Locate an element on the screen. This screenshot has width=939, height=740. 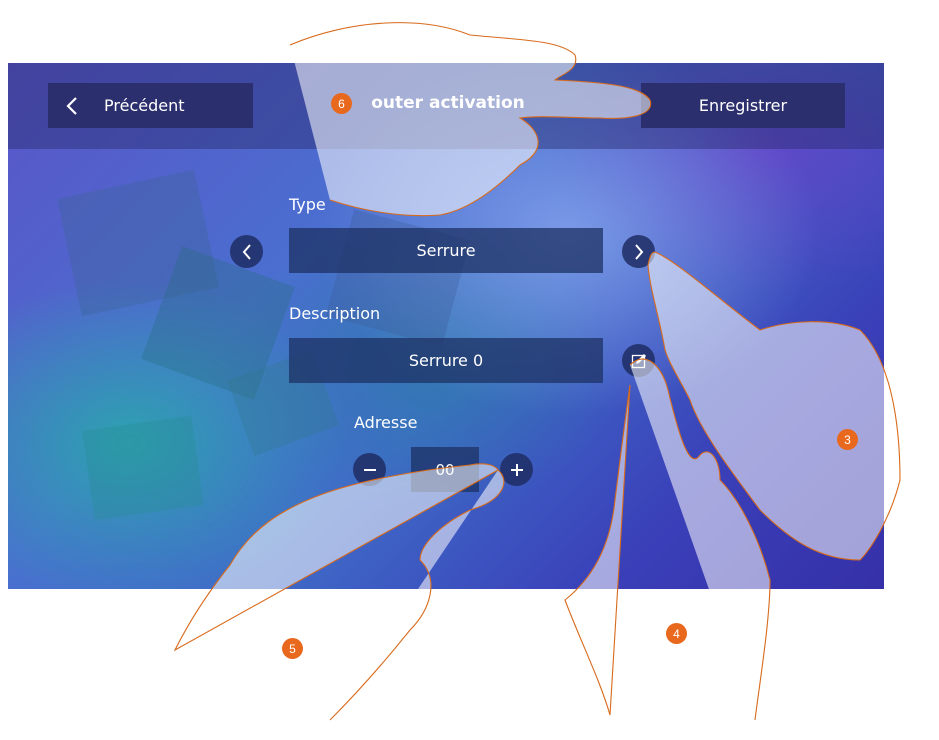
top-bar: Précédent outer activation Enregistrer is located at coordinates (446, 106).